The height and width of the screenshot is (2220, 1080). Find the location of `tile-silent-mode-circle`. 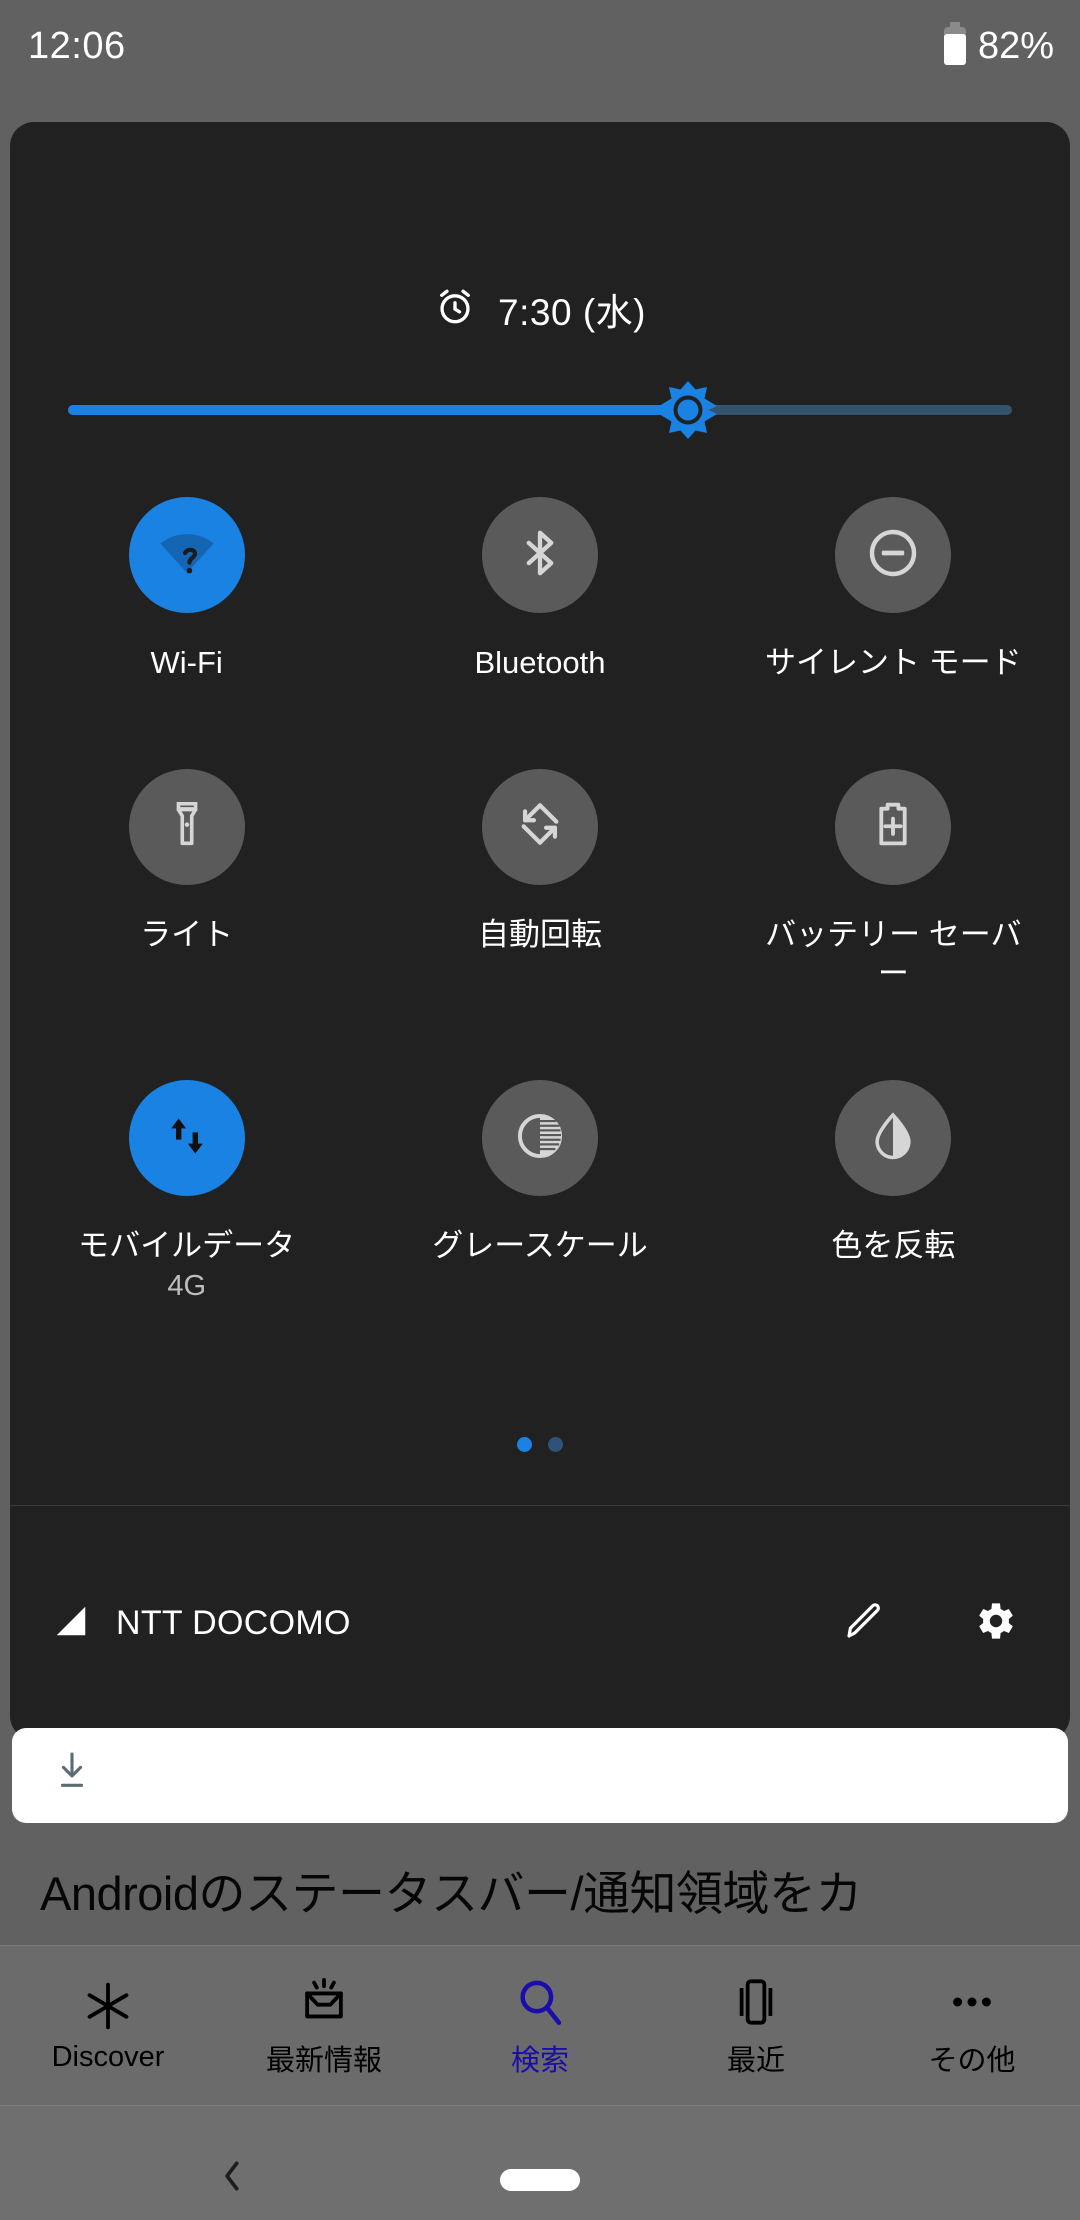

tile-silent-mode-circle is located at coordinates (893, 555).